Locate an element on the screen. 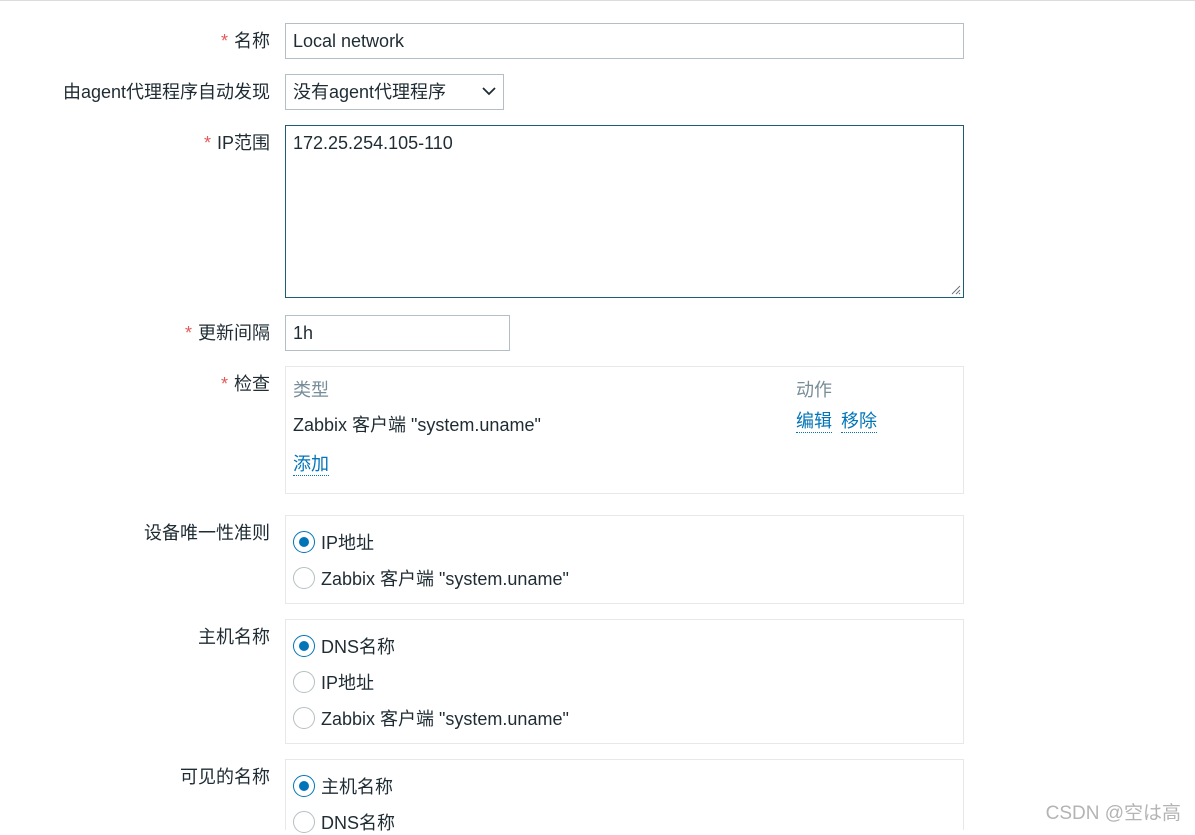 This screenshot has height=835, width=1195. host-name-option-agent-label: Zabbix 客户端 "system.uname" is located at coordinates (445, 719).